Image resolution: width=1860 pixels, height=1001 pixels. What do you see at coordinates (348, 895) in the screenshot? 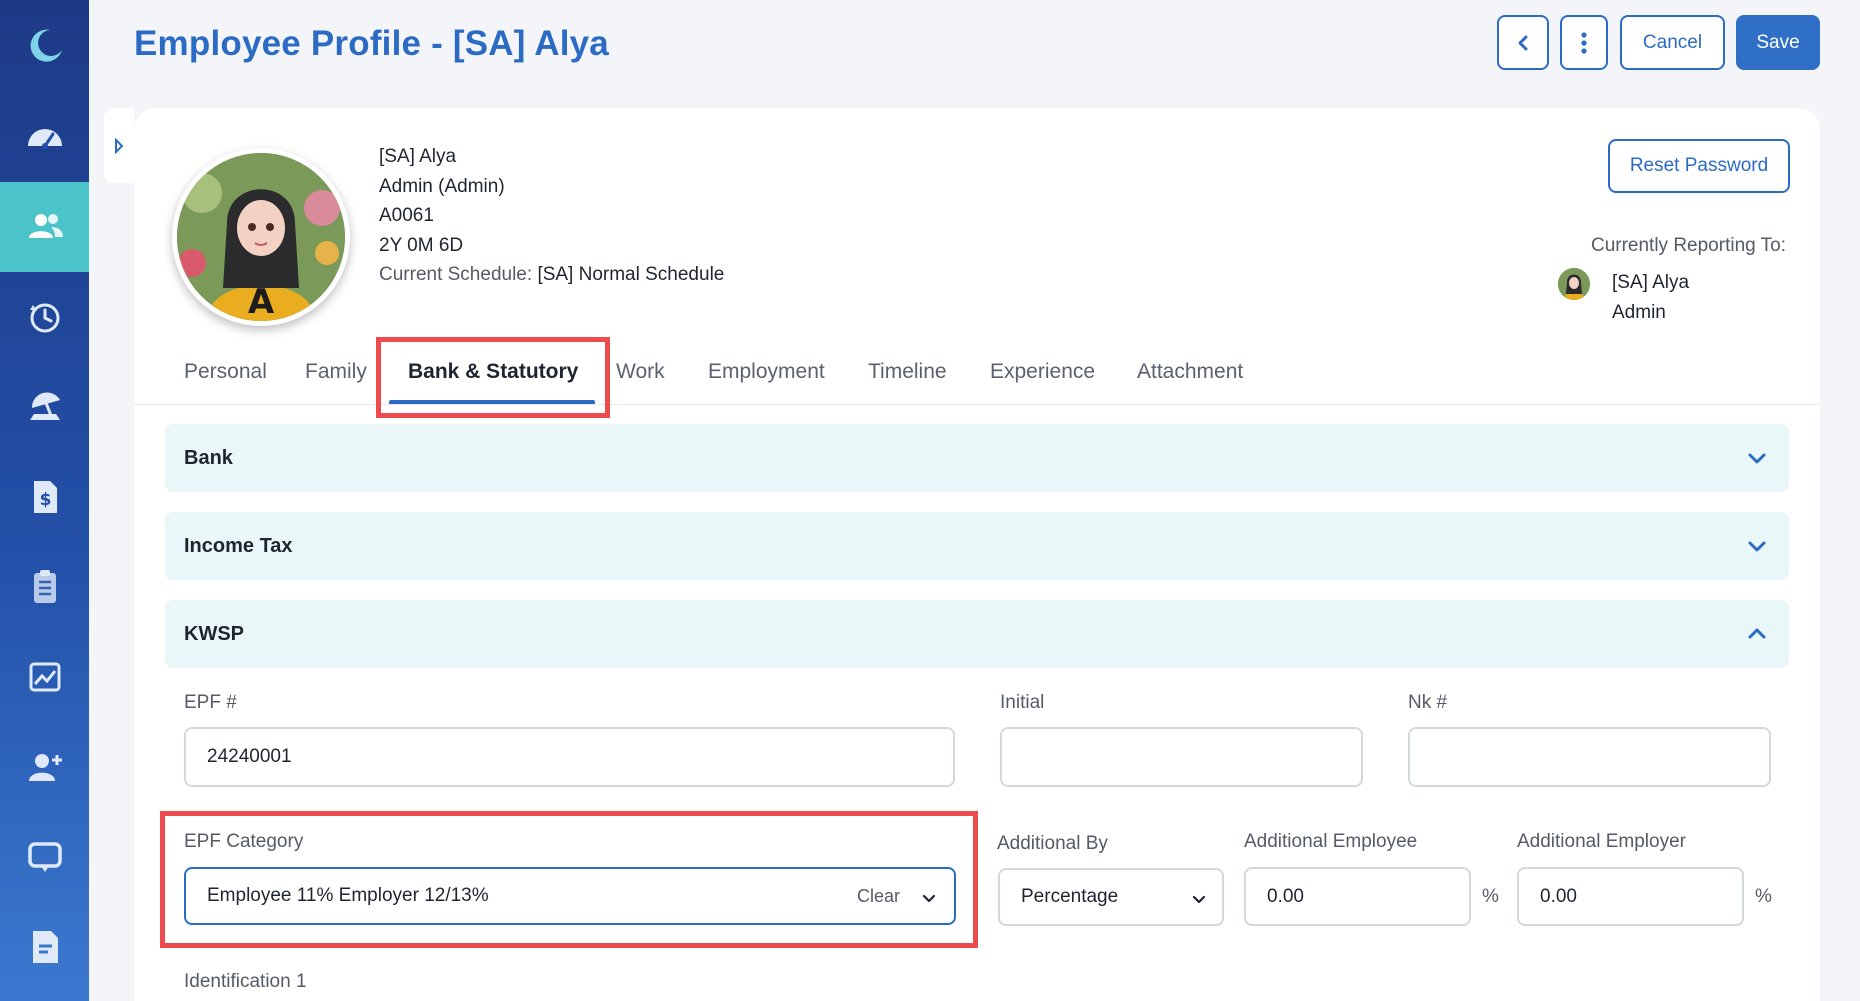
I see `epf-category-value: Employee 11% Employer 12/13%` at bounding box center [348, 895].